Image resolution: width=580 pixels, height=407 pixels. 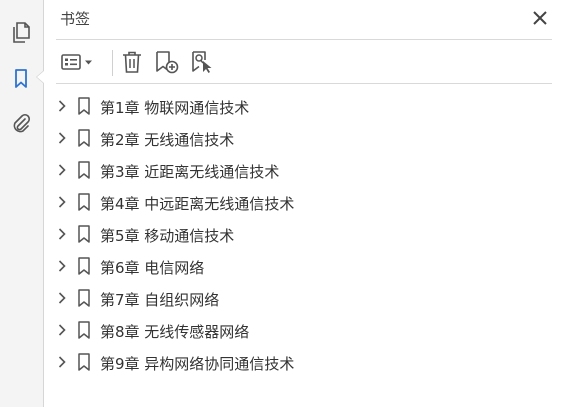 I want to click on list-options-icon, so click(x=76, y=62).